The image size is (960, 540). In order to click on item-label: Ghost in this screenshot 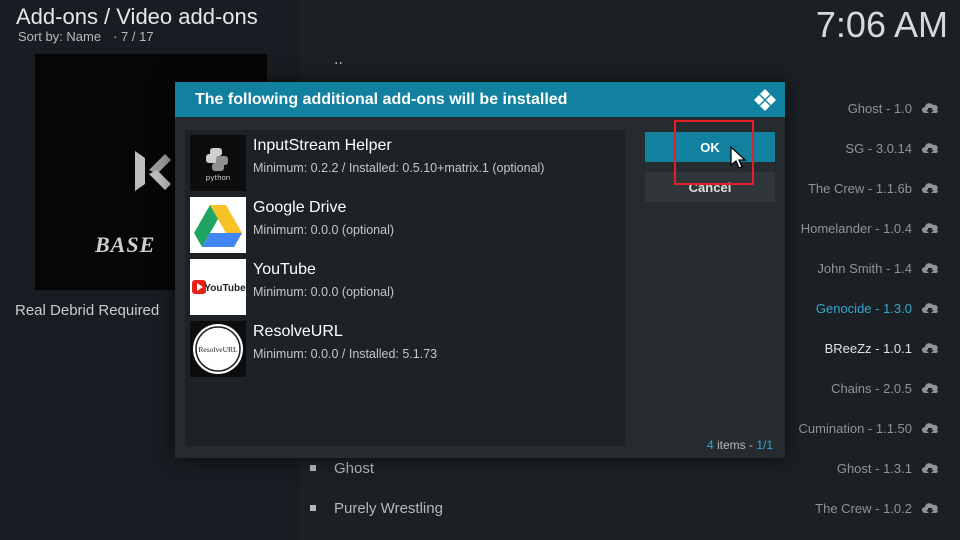, I will do `click(354, 468)`.